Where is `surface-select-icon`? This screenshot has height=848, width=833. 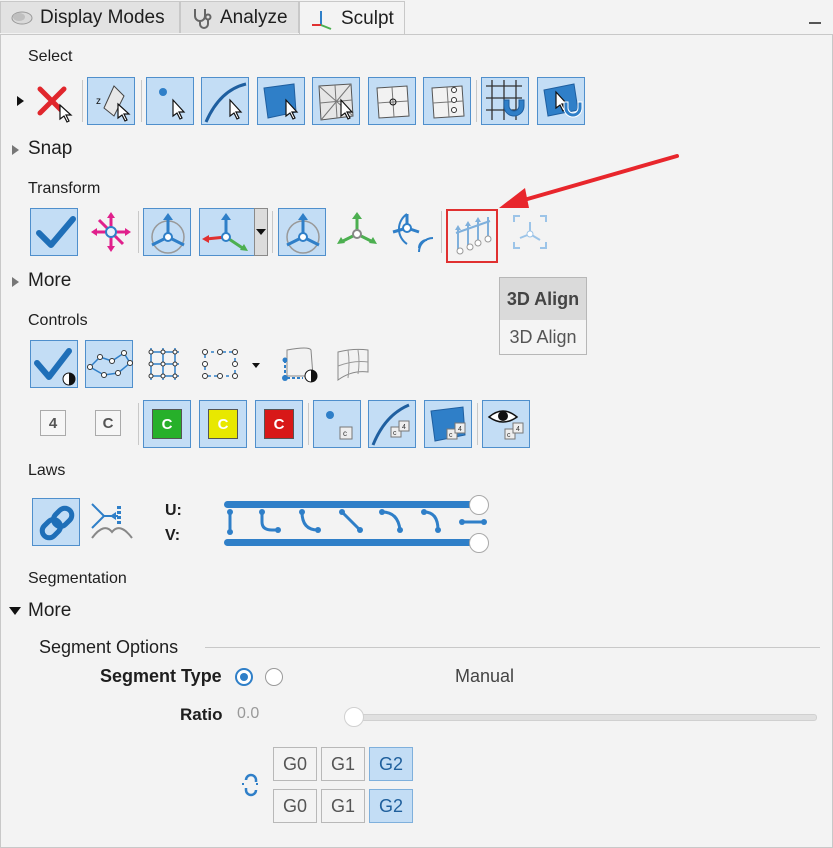 surface-select-icon is located at coordinates (281, 101).